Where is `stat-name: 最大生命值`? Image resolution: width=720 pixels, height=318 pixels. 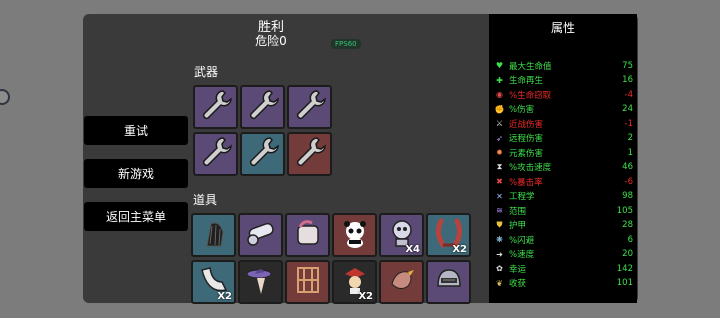
stat-name: 最大生命值 is located at coordinates (530, 66).